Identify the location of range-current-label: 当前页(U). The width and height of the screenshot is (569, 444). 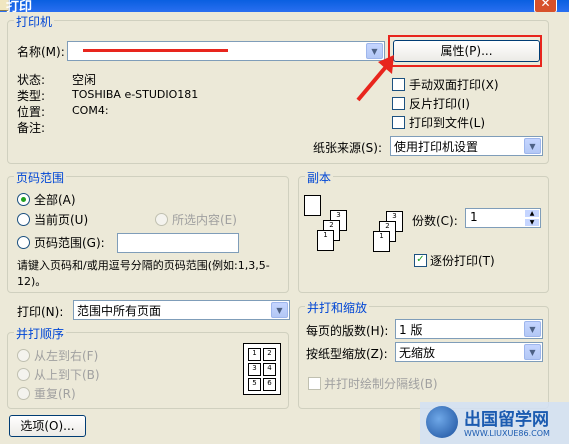
(61, 220).